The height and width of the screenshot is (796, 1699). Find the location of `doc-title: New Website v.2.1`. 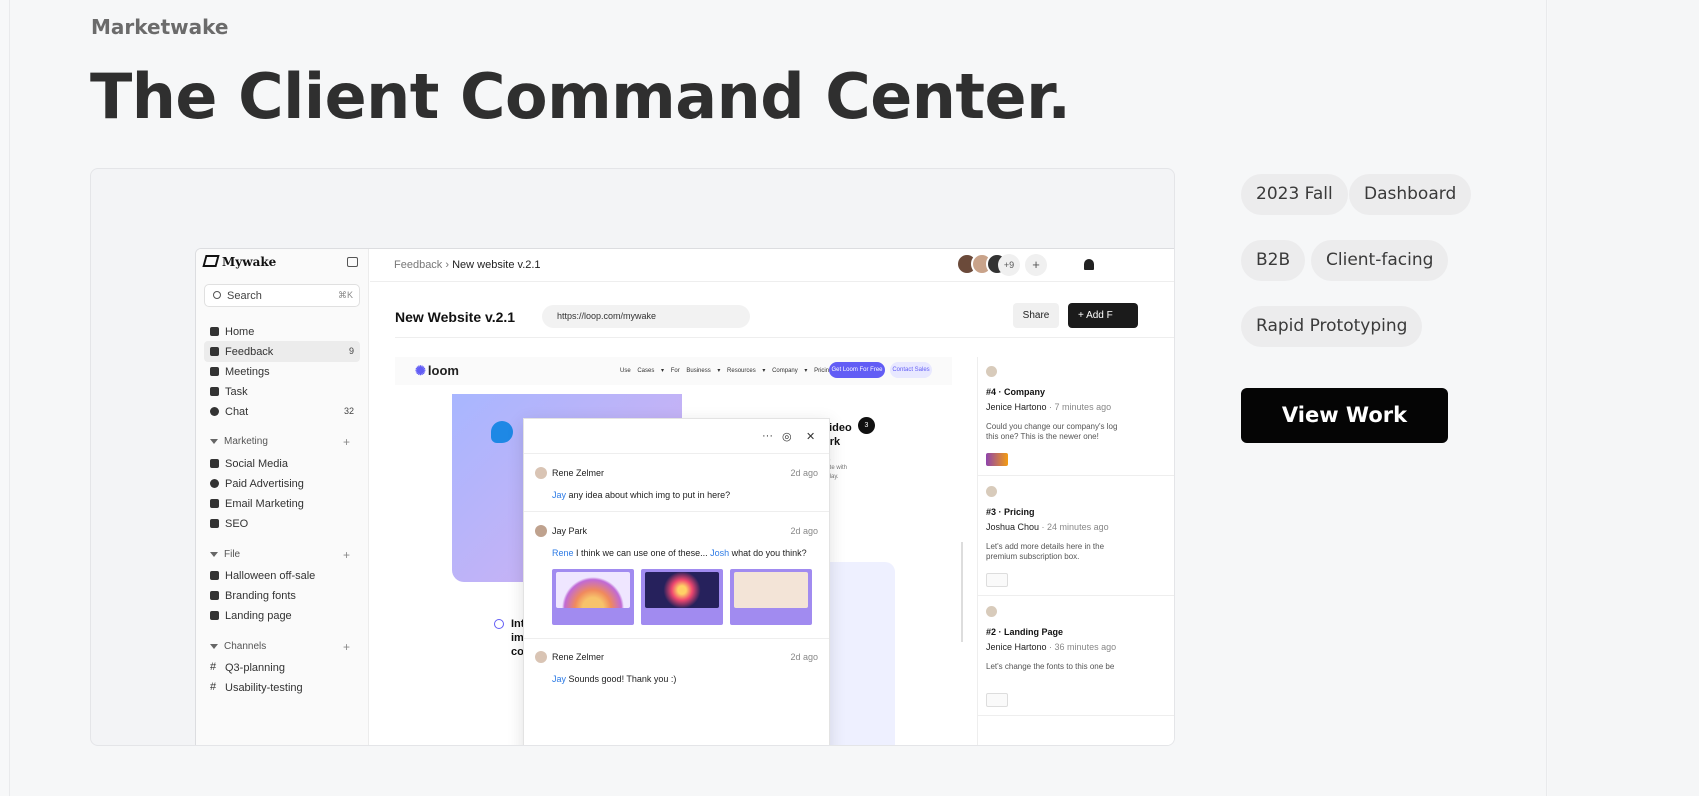

doc-title: New Website v.2.1 is located at coordinates (455, 317).